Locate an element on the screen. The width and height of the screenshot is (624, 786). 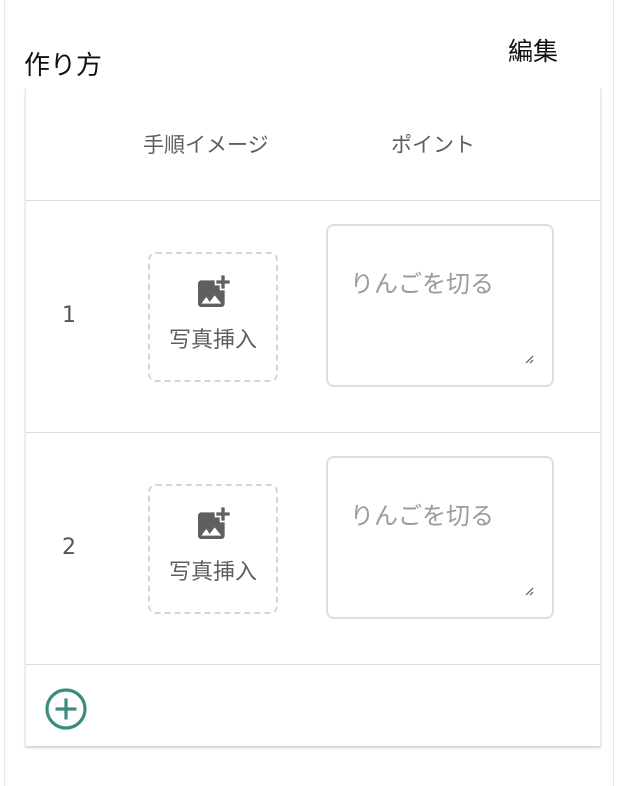
step-number: 2 is located at coordinates (69, 547).